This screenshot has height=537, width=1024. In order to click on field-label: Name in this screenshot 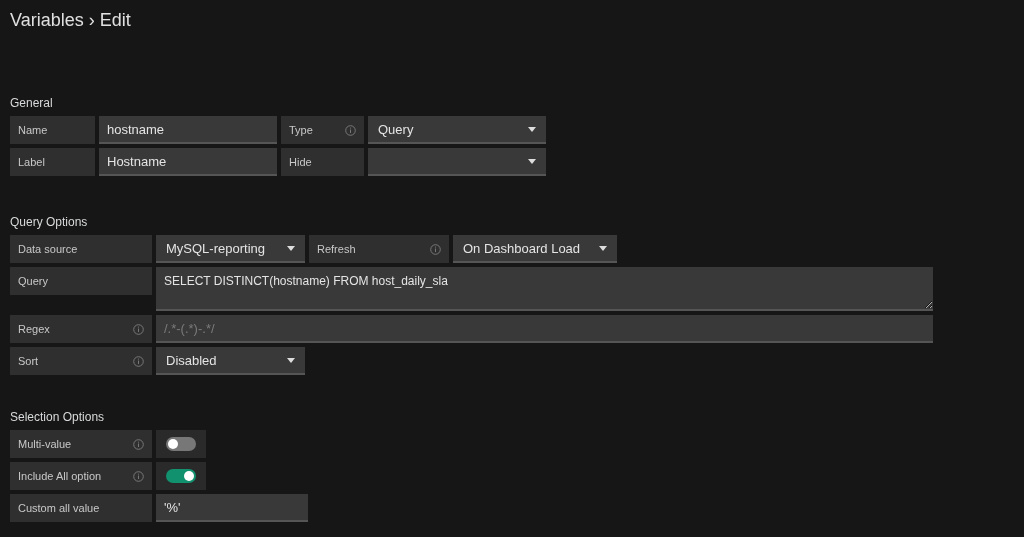, I will do `click(33, 130)`.